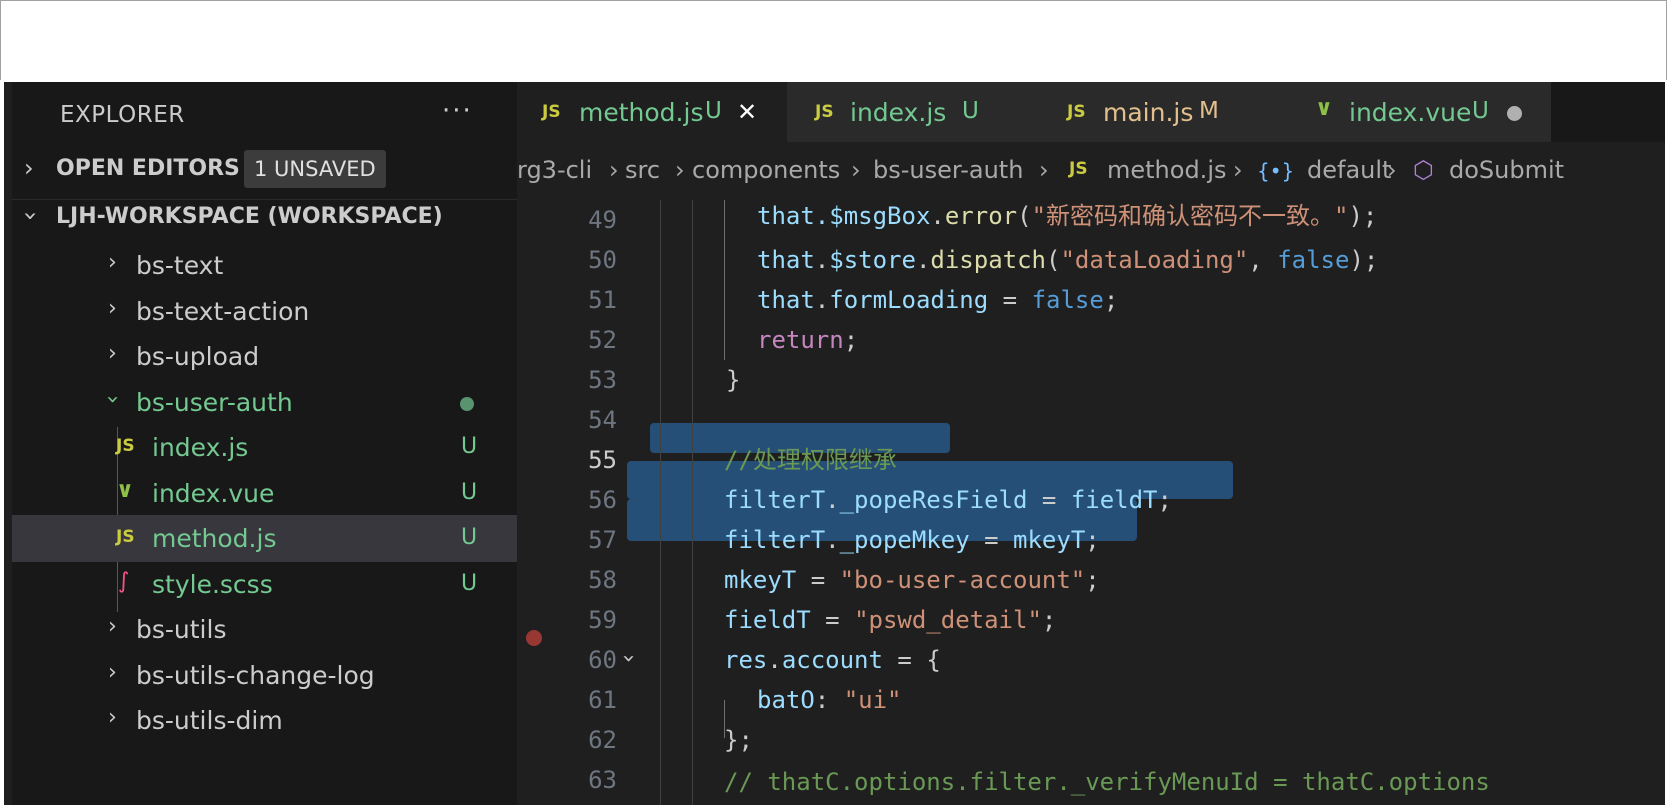  What do you see at coordinates (786, 700) in the screenshot?
I see `token: batO` at bounding box center [786, 700].